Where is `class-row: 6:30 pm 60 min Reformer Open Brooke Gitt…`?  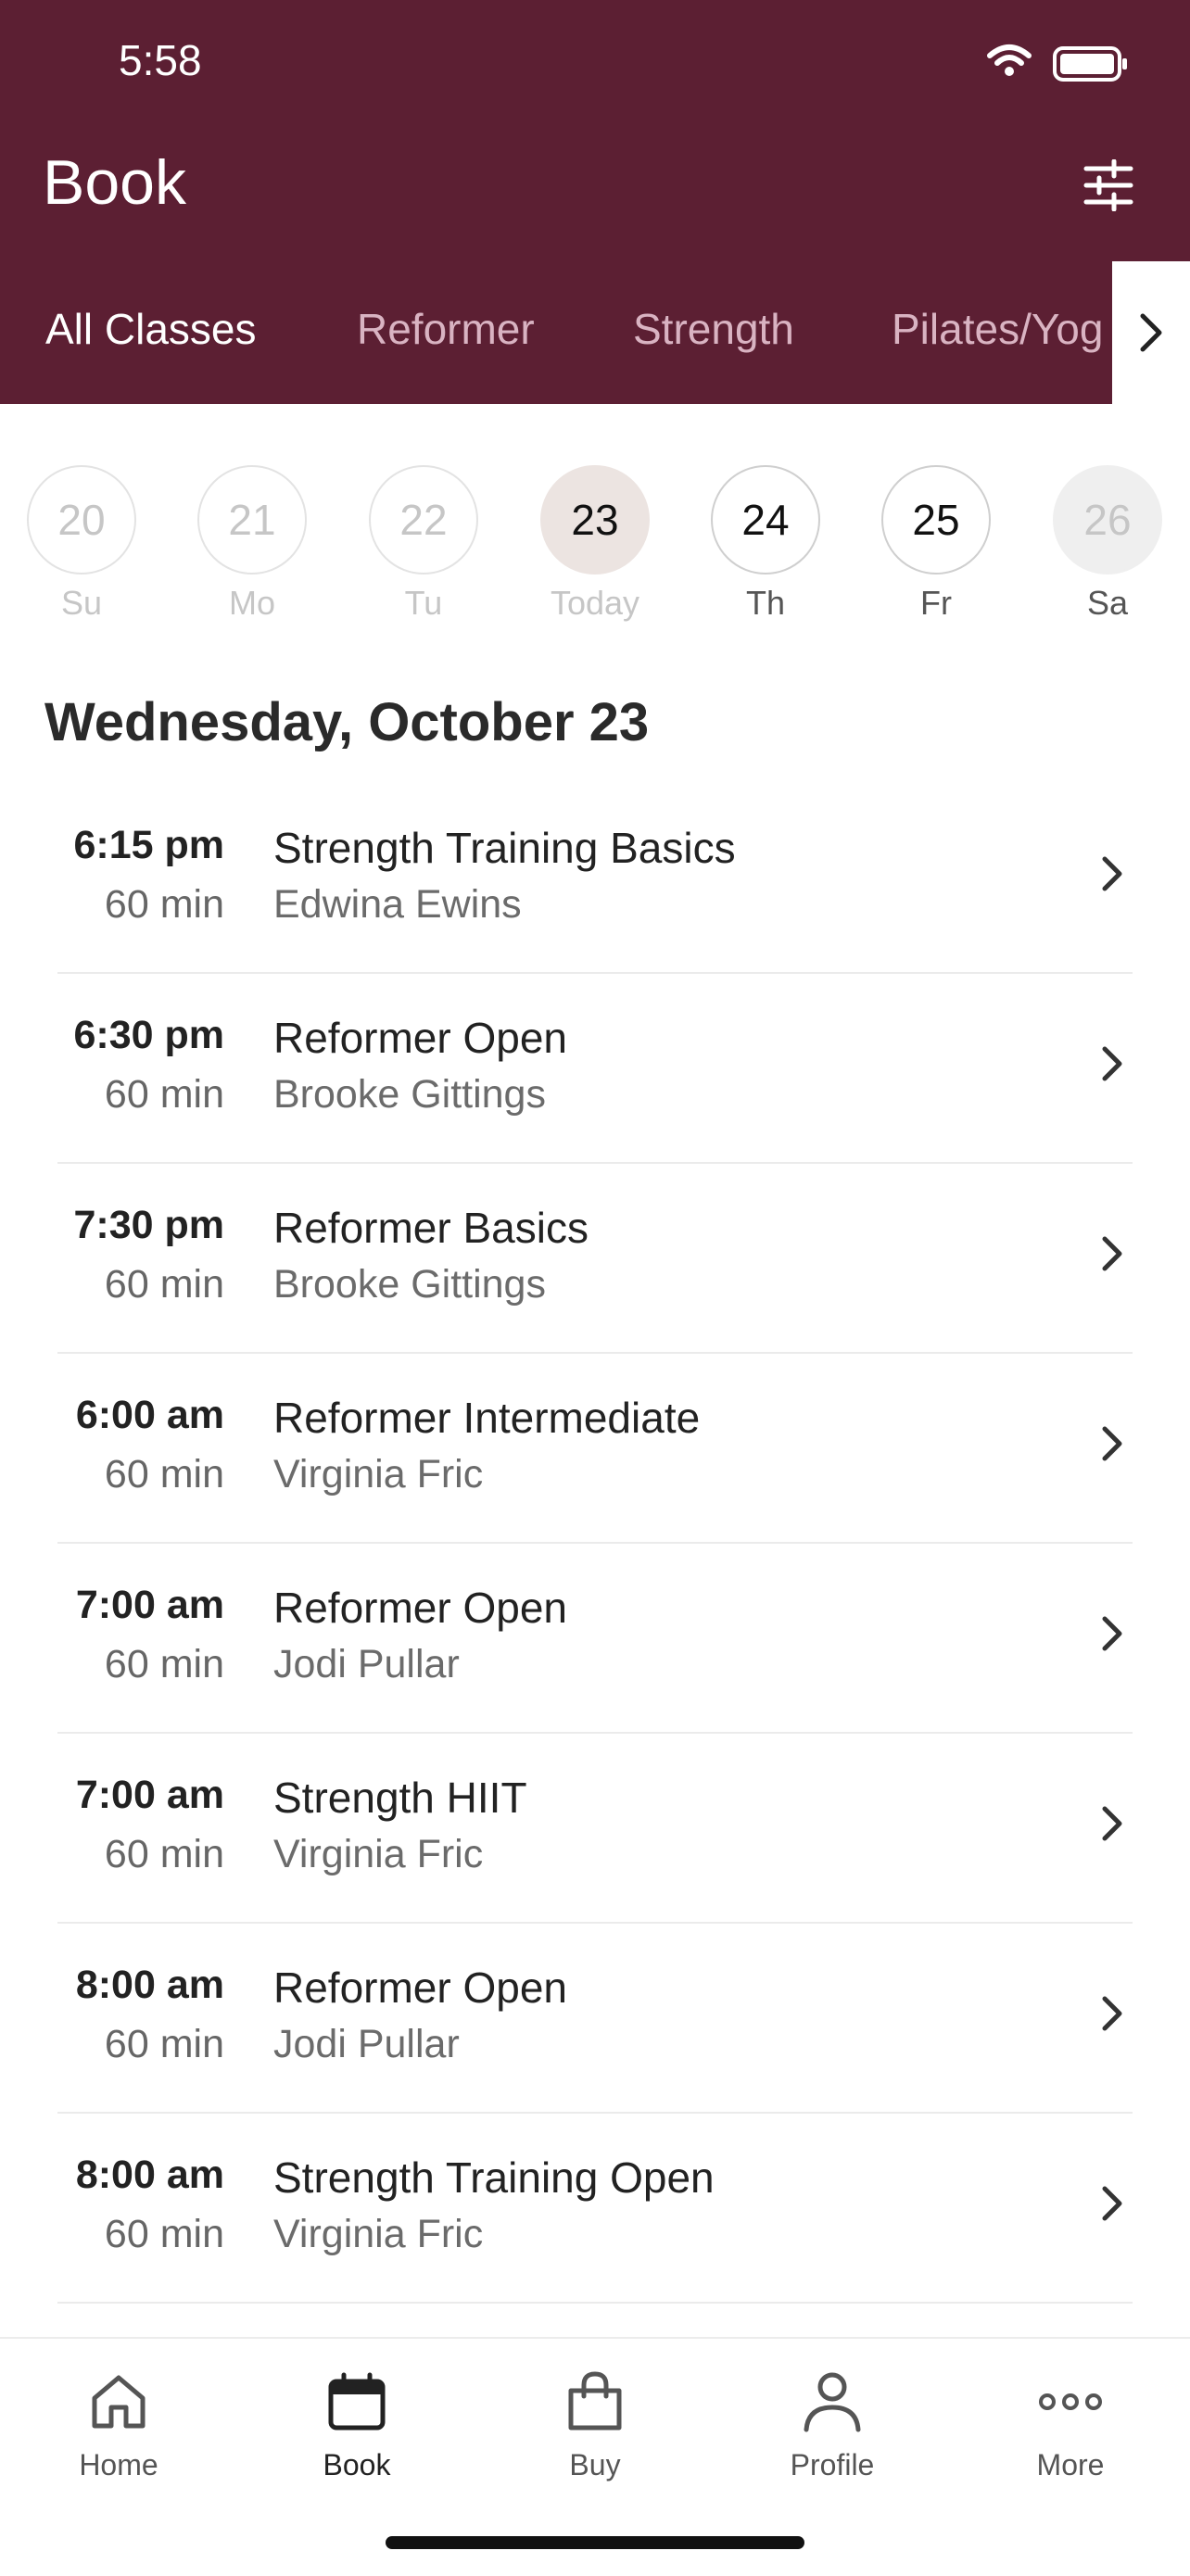 class-row: 6:30 pm 60 min Reformer Open Brooke Gitt… is located at coordinates (595, 1069).